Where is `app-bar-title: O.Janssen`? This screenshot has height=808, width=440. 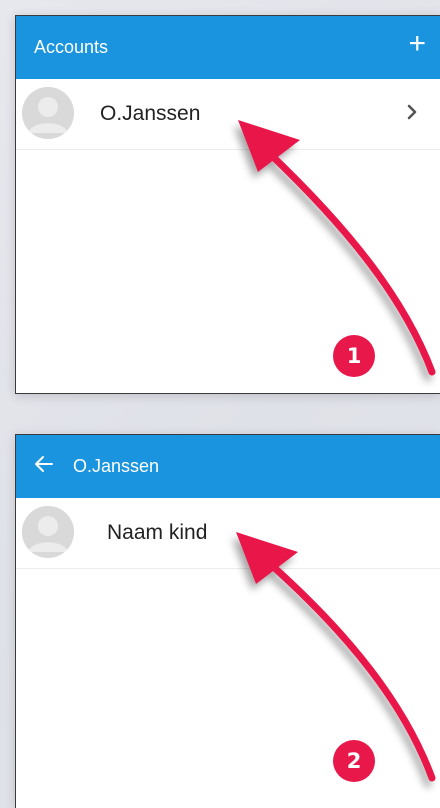
app-bar-title: O.Janssen is located at coordinates (116, 466).